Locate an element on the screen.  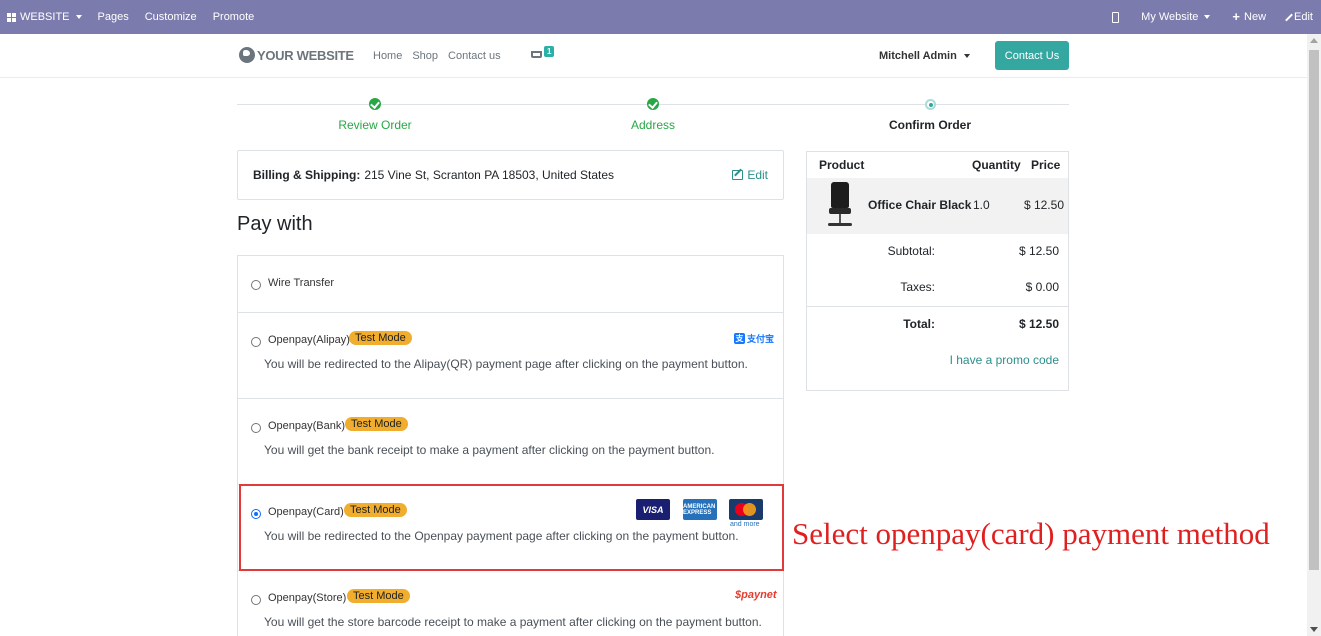
order-line: Office Chair Black 1.0 $ 12.50 is located at coordinates (937, 206).